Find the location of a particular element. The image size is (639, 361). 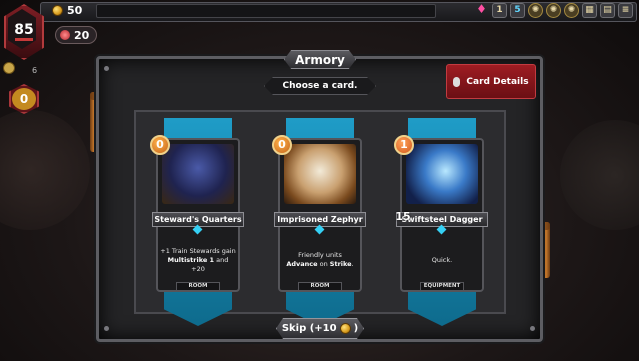

ember-value: 20 is located at coordinates (82, 35).